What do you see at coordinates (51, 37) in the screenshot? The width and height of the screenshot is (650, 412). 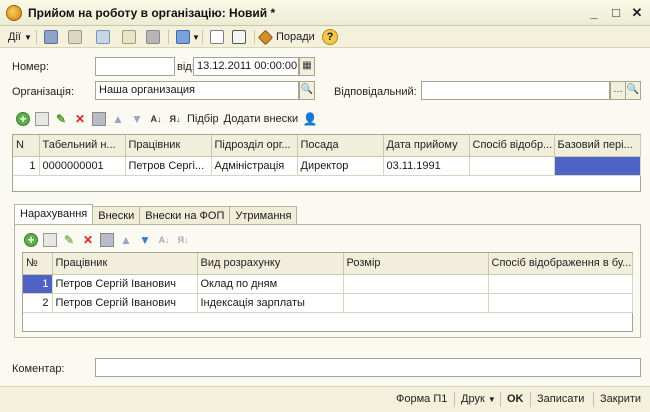 I see `post-document-icon` at bounding box center [51, 37].